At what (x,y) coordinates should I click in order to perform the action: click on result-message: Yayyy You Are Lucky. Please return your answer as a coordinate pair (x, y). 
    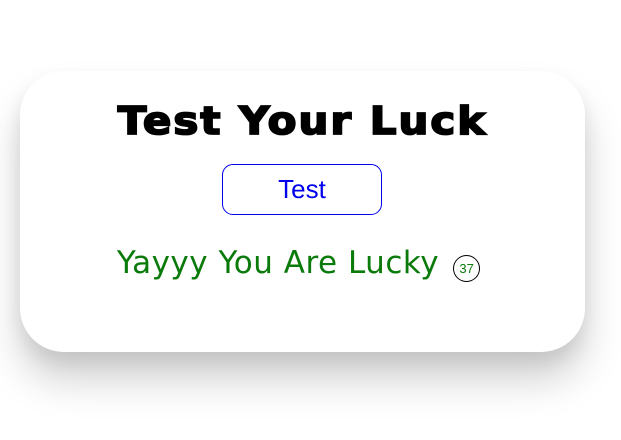
    Looking at the image, I should click on (278, 263).